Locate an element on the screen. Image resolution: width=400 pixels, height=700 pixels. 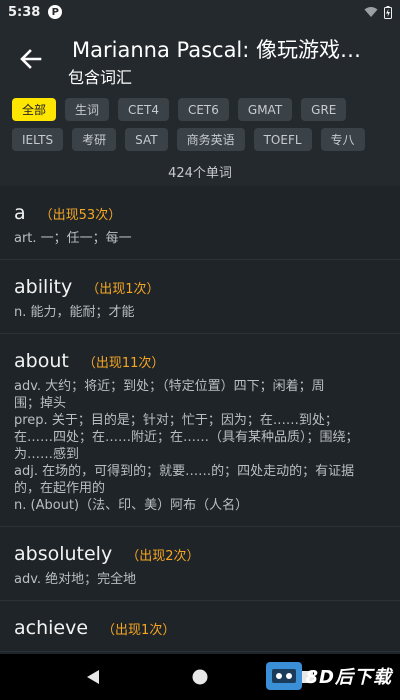
filter-chip-sat: SAT is located at coordinates (146, 139).